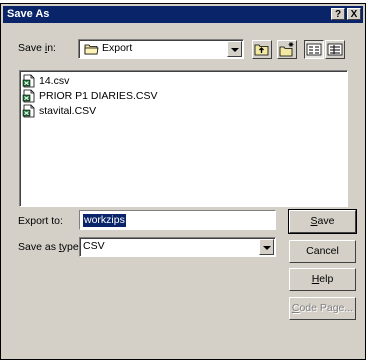 The height and width of the screenshot is (364, 368). Describe the element at coordinates (117, 48) in the screenshot. I see `save-in-value: Export` at that location.